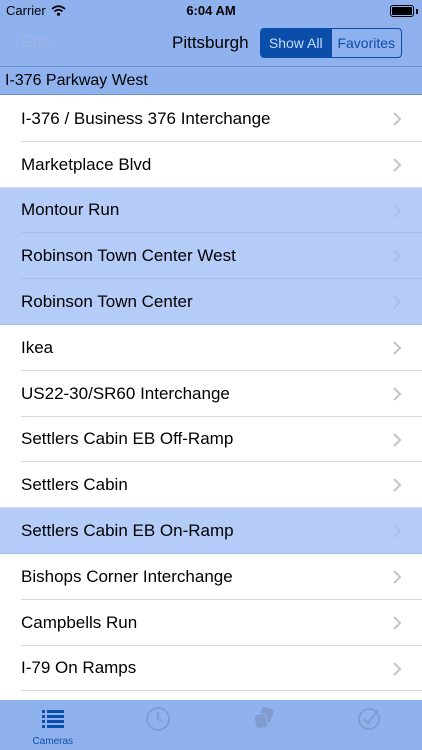 This screenshot has height=750, width=422. I want to click on edit-button: Edit, so click(36, 43).